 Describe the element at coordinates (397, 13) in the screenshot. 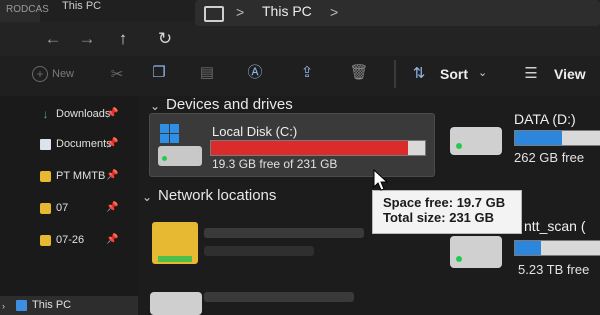

I see `address-box` at that location.